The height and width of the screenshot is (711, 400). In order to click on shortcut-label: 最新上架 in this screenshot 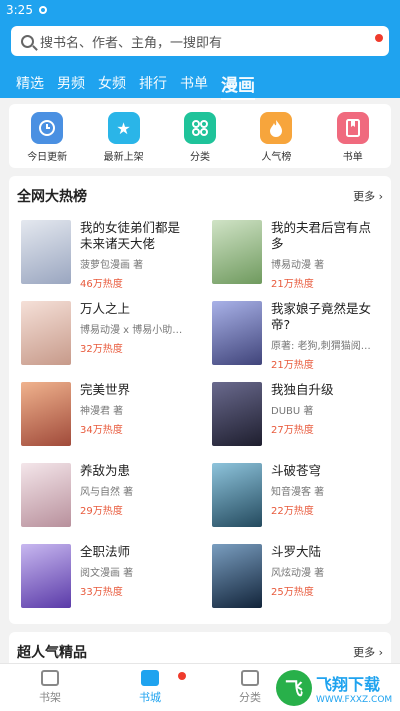, I will do `click(123, 157)`.